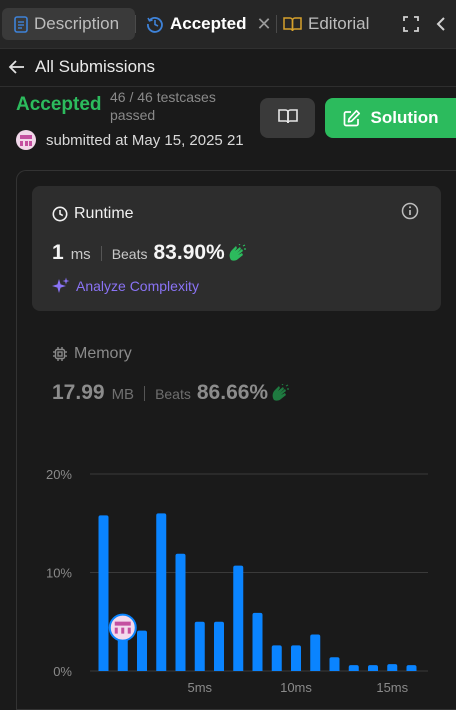 The width and height of the screenshot is (456, 710). I want to click on runtime-beats-percent: 83.90%, so click(189, 252).